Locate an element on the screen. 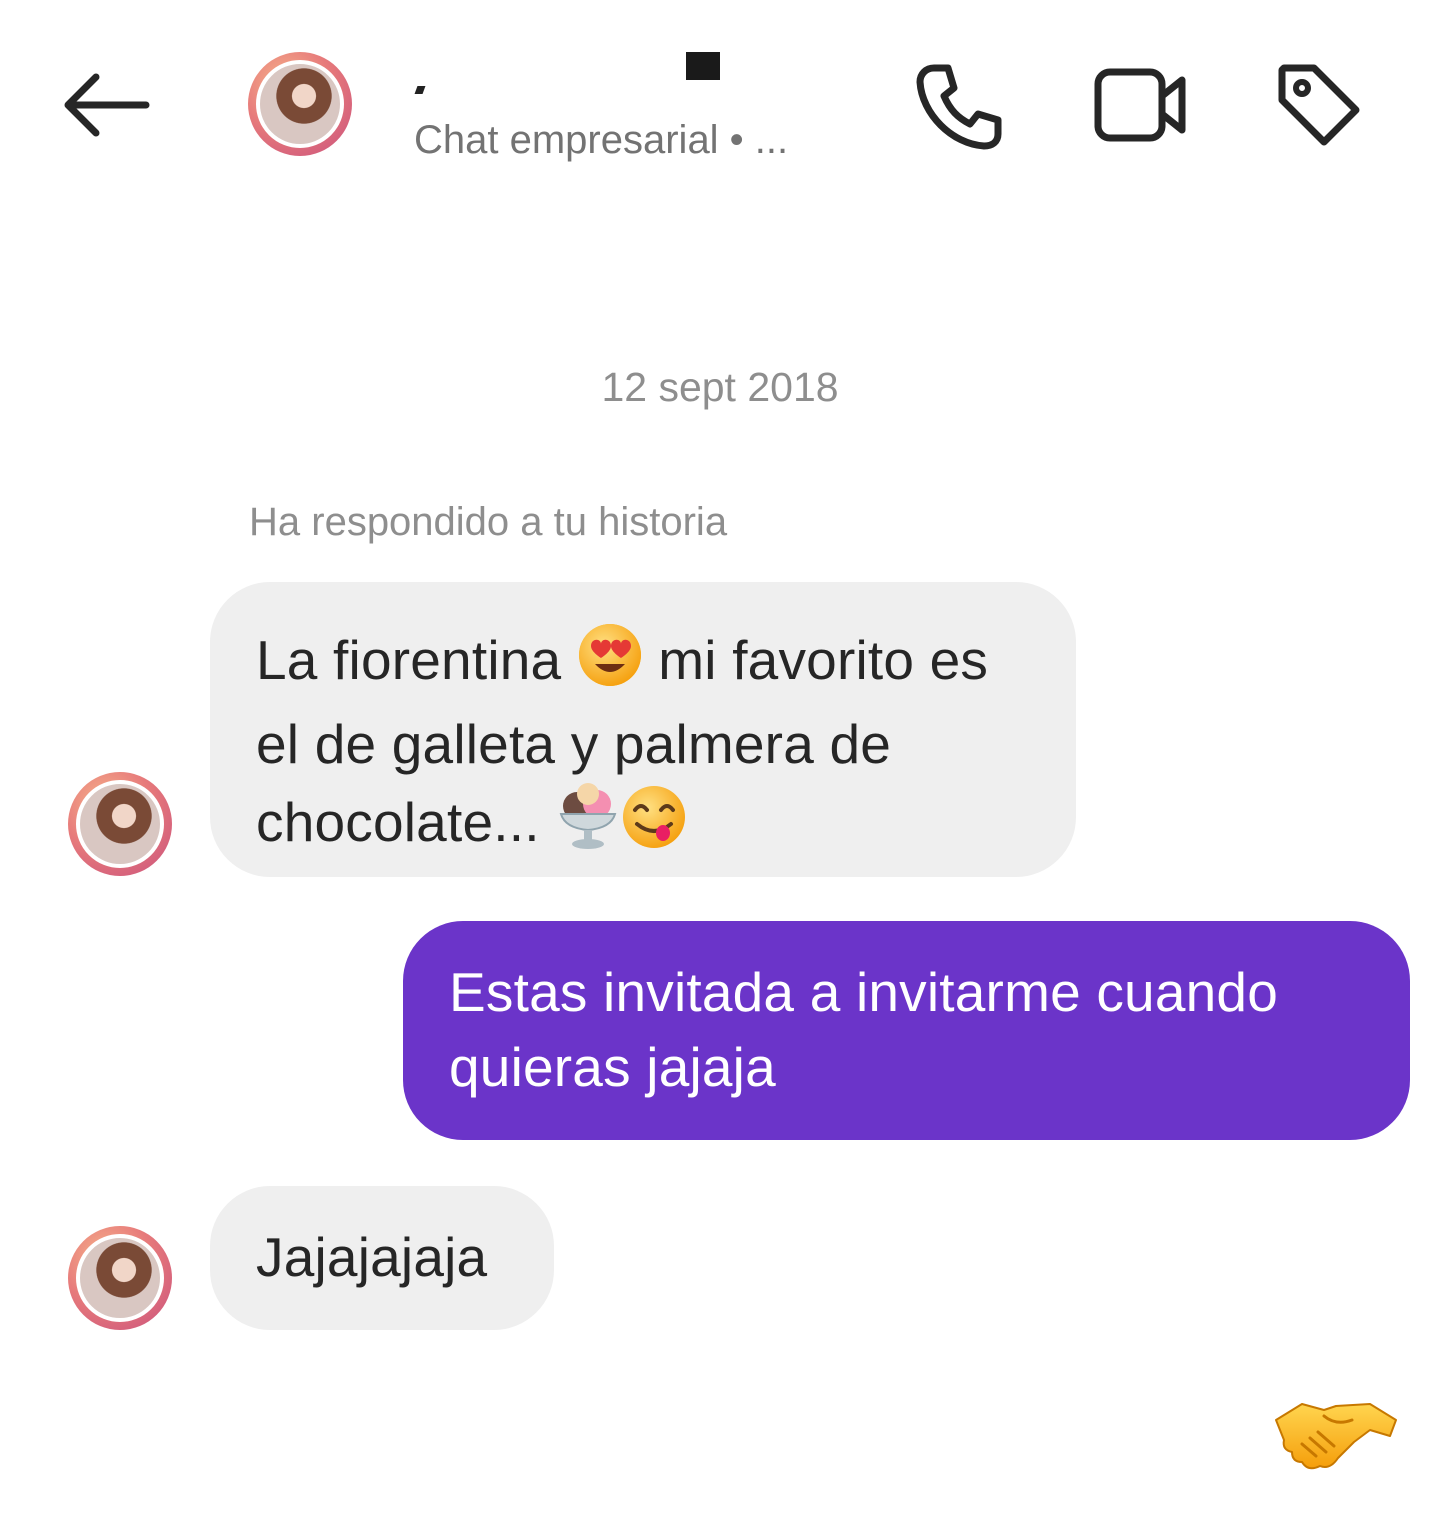  message-line: Estas invitada a invitarme cuando is located at coordinates (863, 992).